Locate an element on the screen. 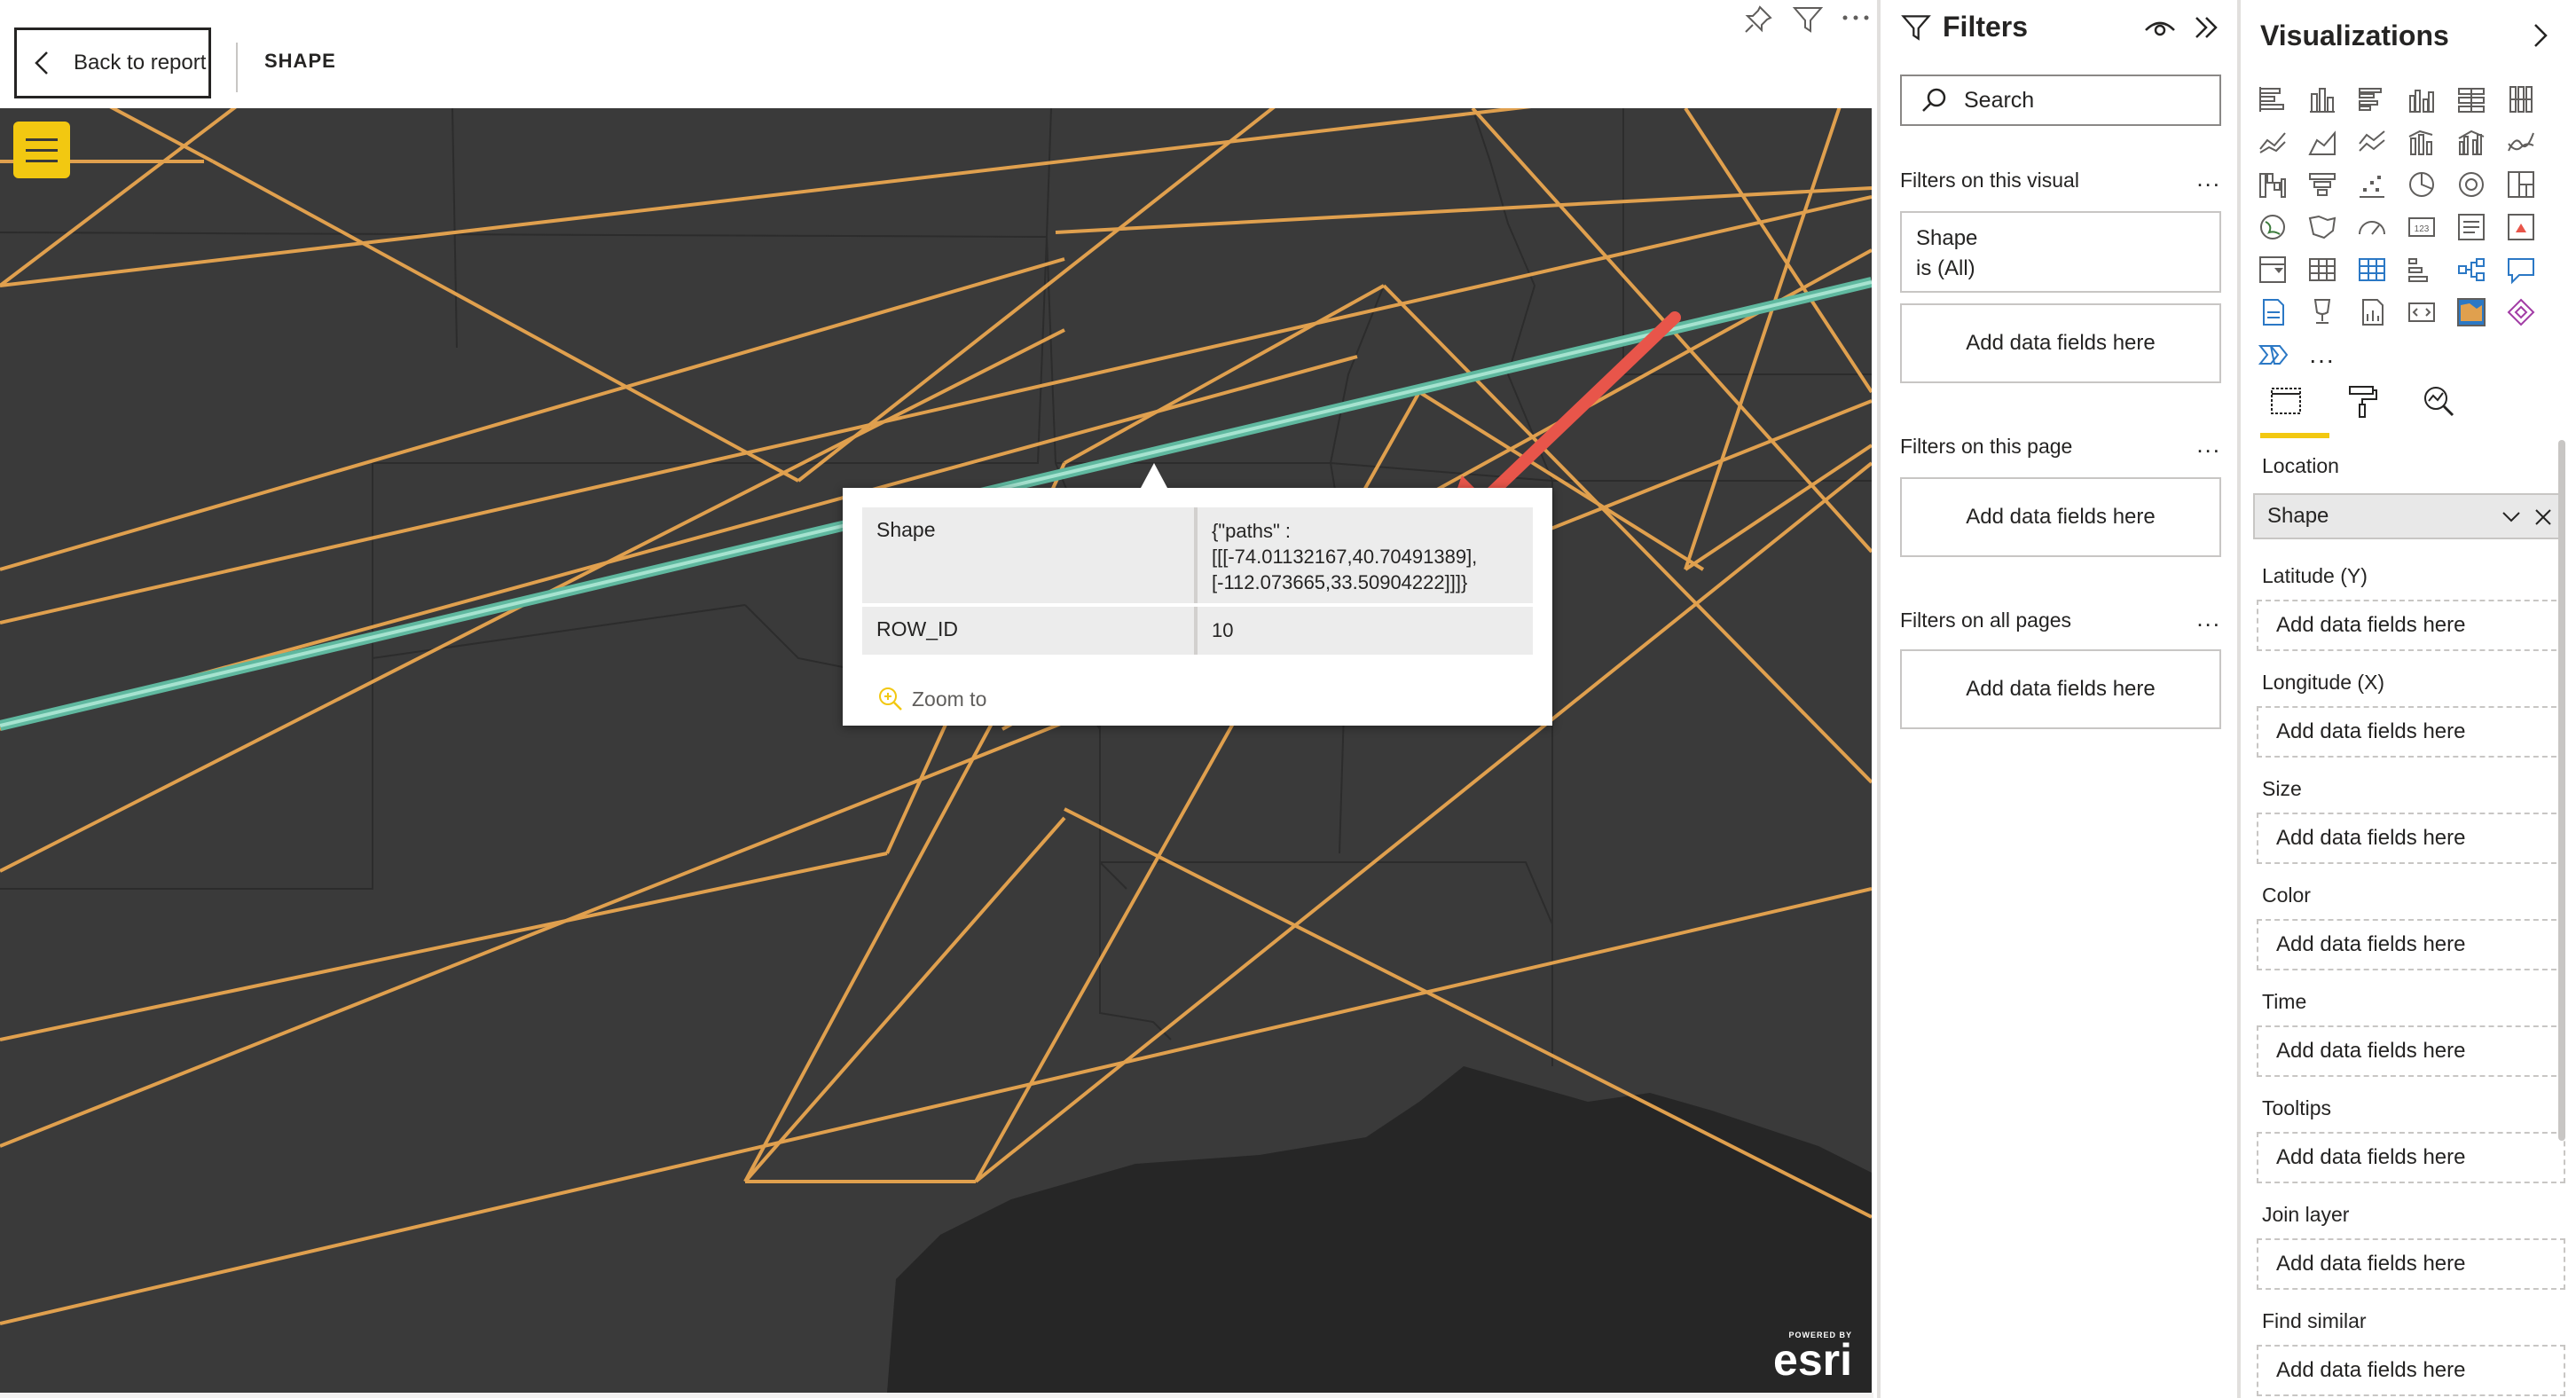  size-drop-zone: Add data fields here is located at coordinates (2411, 838).